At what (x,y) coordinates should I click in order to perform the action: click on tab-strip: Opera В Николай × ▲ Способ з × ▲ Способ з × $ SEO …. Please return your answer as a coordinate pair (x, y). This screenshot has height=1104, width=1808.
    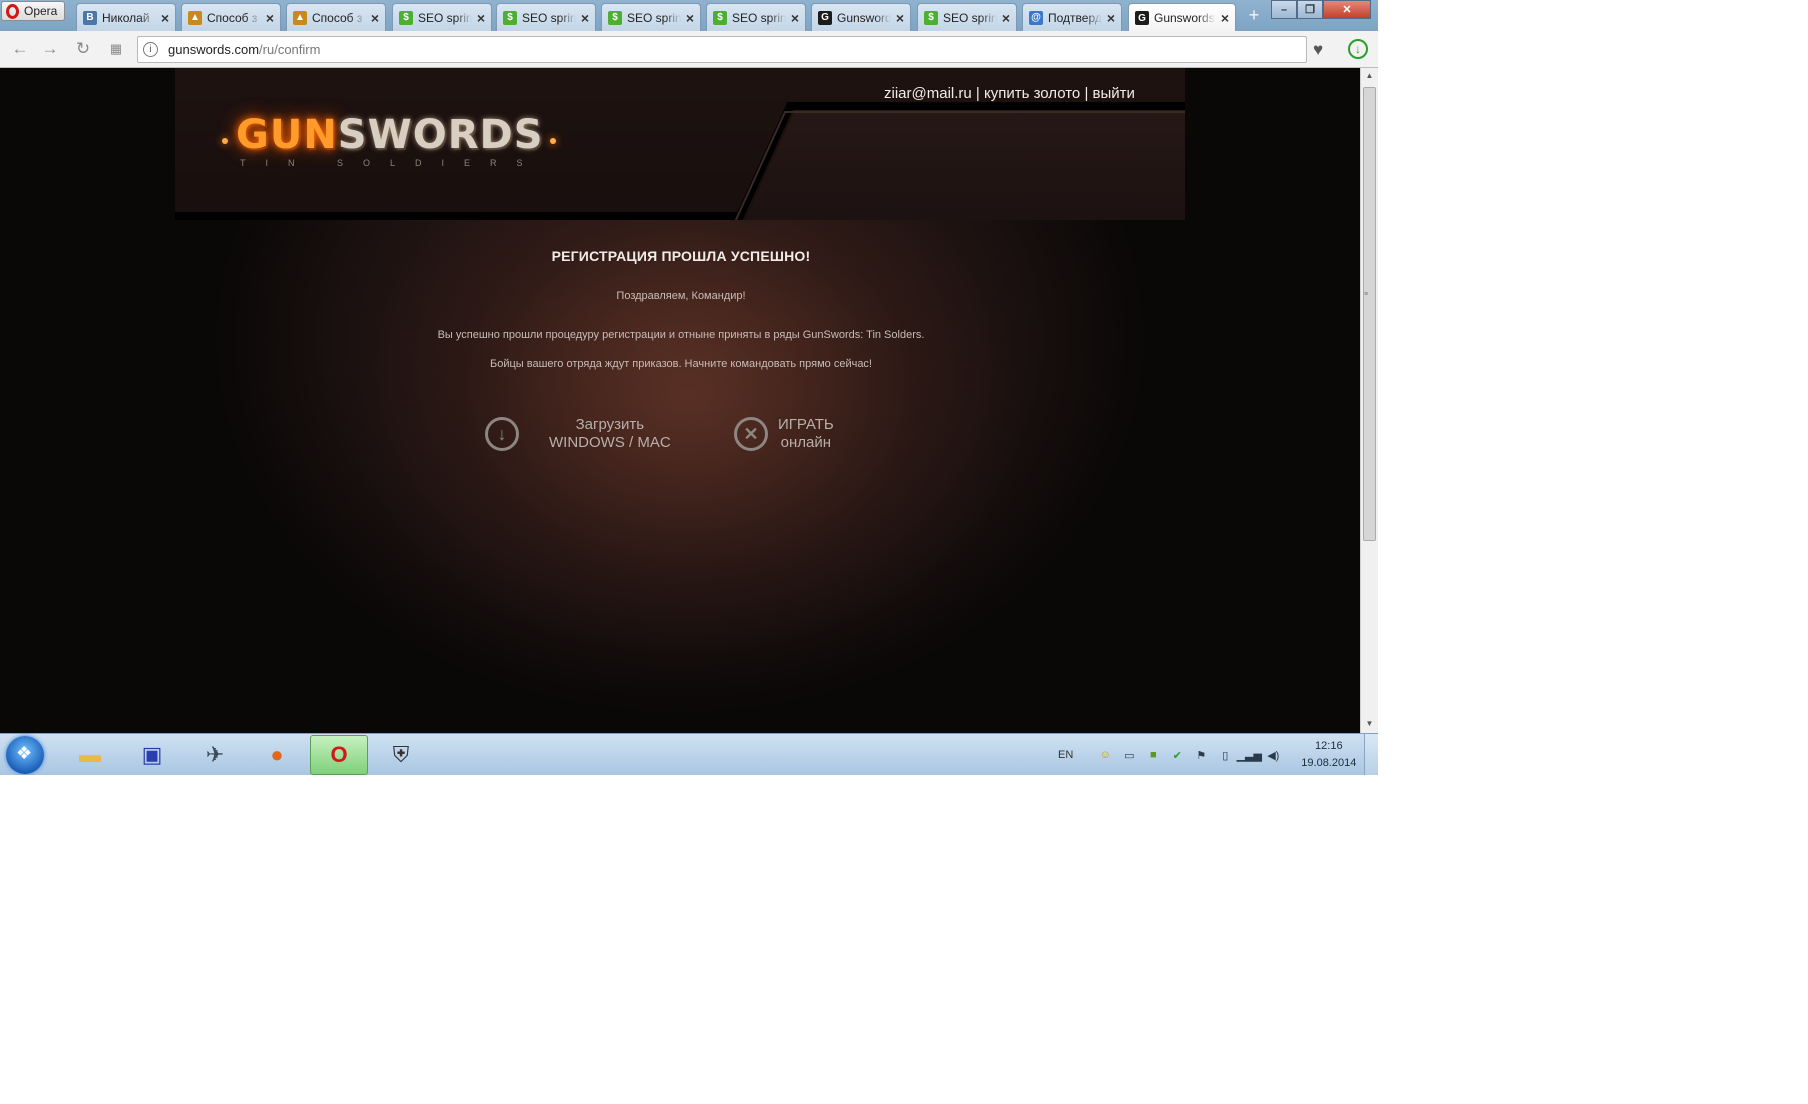
    Looking at the image, I should click on (689, 16).